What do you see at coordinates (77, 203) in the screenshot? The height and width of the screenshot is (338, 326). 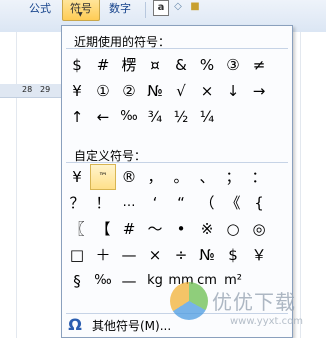 I see `symbol-cell: ？` at bounding box center [77, 203].